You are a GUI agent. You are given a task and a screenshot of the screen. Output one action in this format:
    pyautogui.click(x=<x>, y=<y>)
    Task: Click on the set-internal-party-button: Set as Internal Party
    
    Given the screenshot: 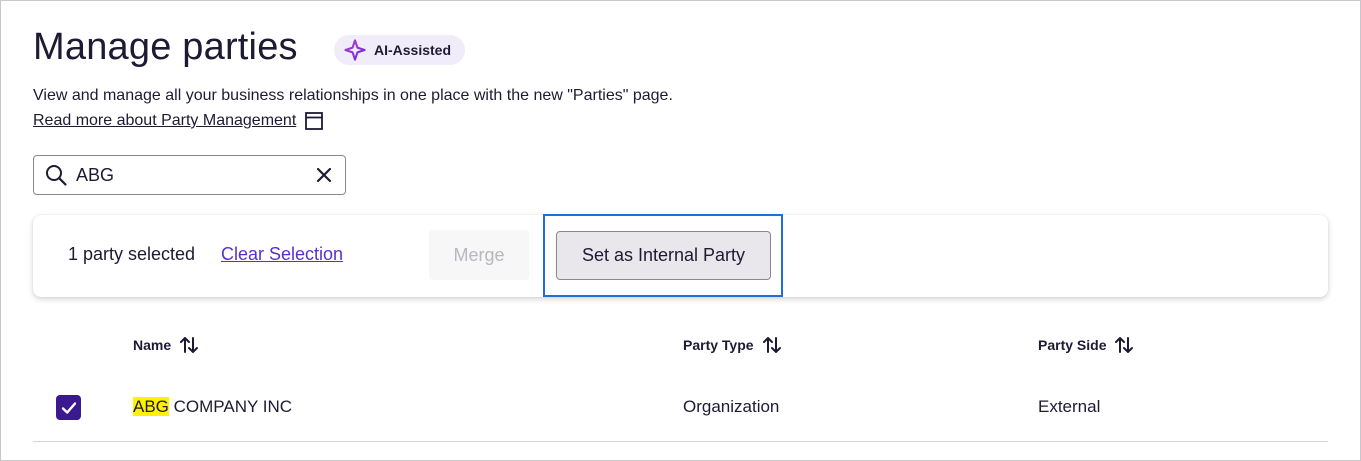 What is the action you would take?
    pyautogui.click(x=663, y=255)
    